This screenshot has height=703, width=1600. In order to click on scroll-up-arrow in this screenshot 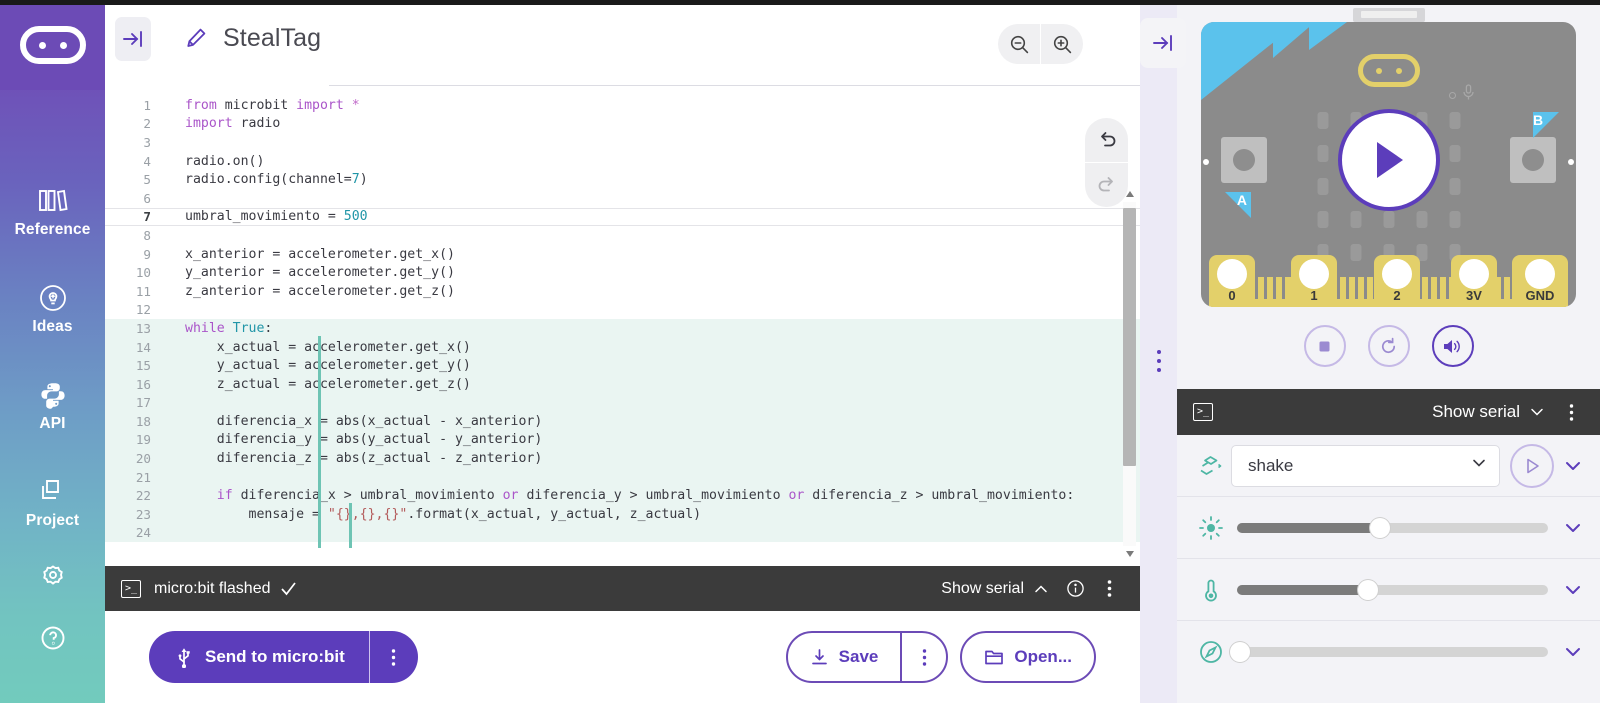, I will do `click(1129, 194)`.